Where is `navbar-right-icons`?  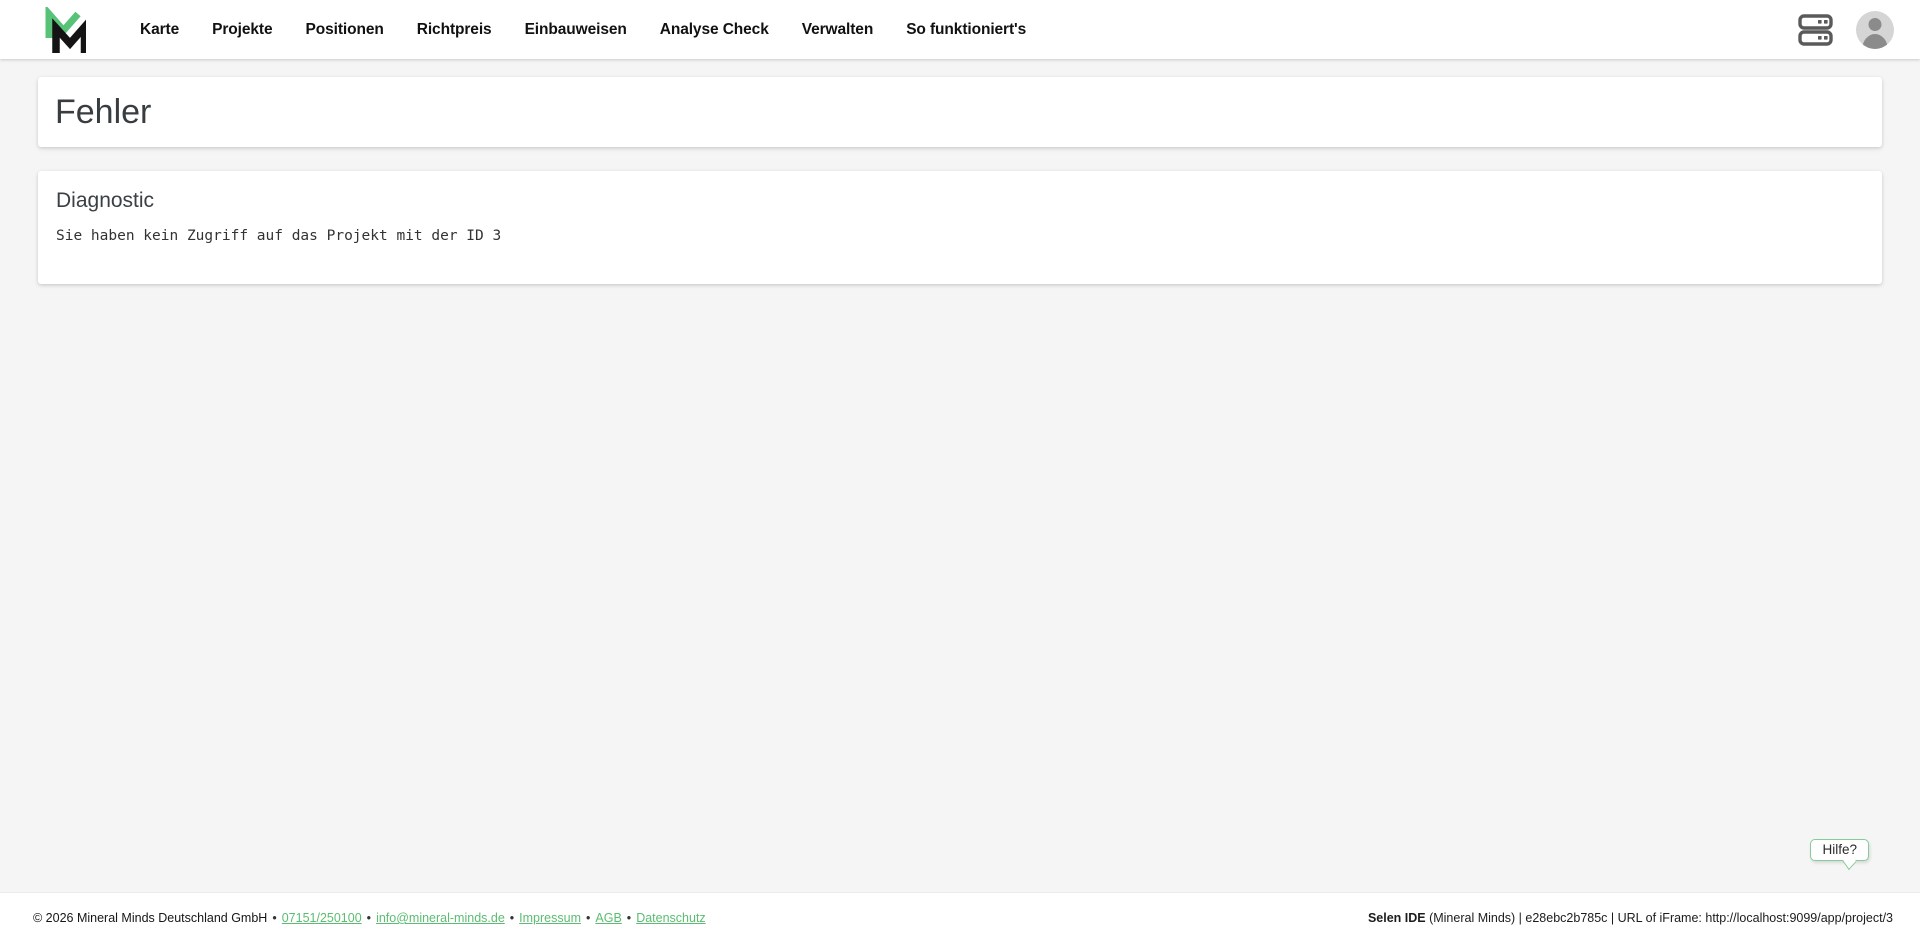 navbar-right-icons is located at coordinates (1846, 29).